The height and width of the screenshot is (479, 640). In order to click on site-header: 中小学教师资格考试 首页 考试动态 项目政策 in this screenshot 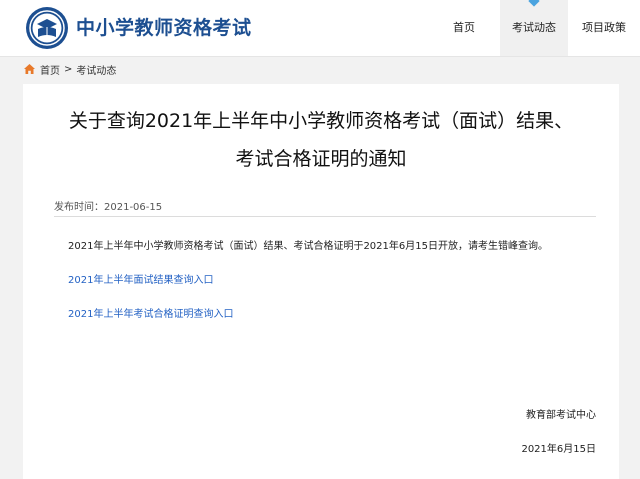, I will do `click(320, 28)`.